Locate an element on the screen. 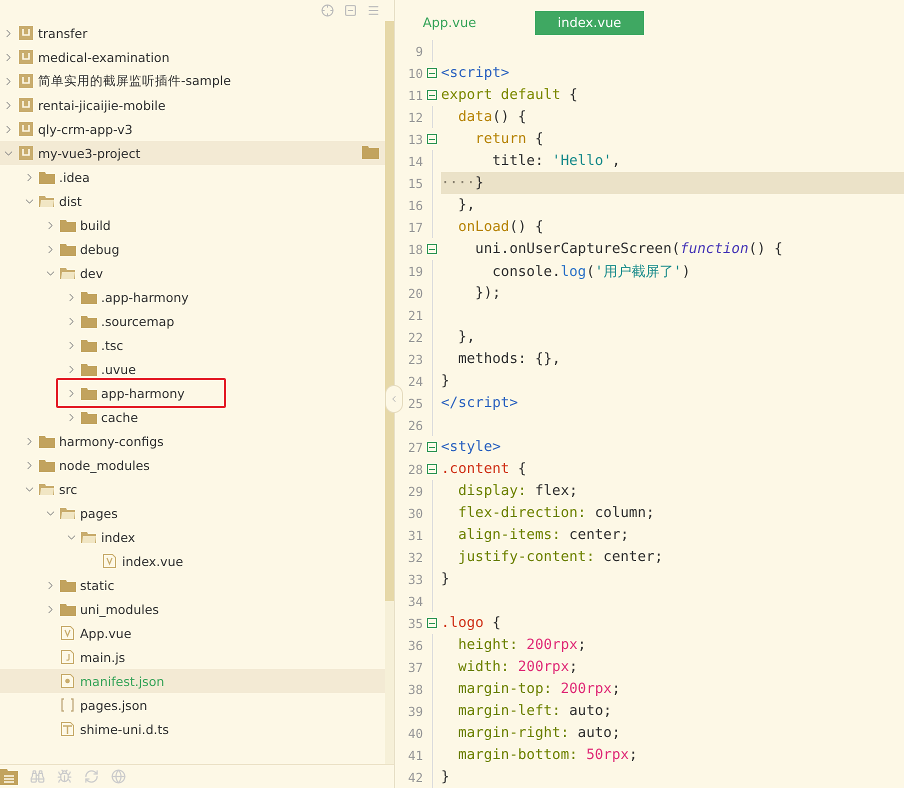 This screenshot has height=788, width=904. tree-item-label: .sourcemap is located at coordinates (137, 321).